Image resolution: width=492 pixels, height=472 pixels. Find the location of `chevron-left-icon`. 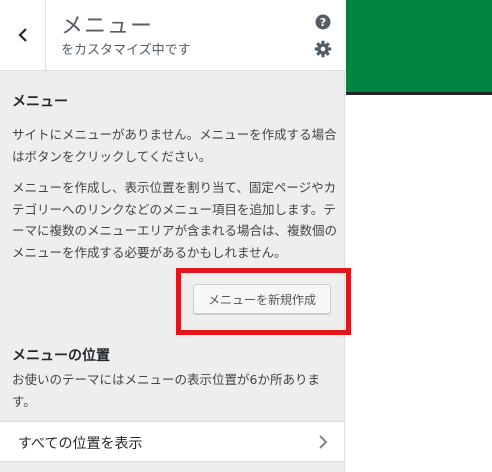

chevron-left-icon is located at coordinates (22, 35).